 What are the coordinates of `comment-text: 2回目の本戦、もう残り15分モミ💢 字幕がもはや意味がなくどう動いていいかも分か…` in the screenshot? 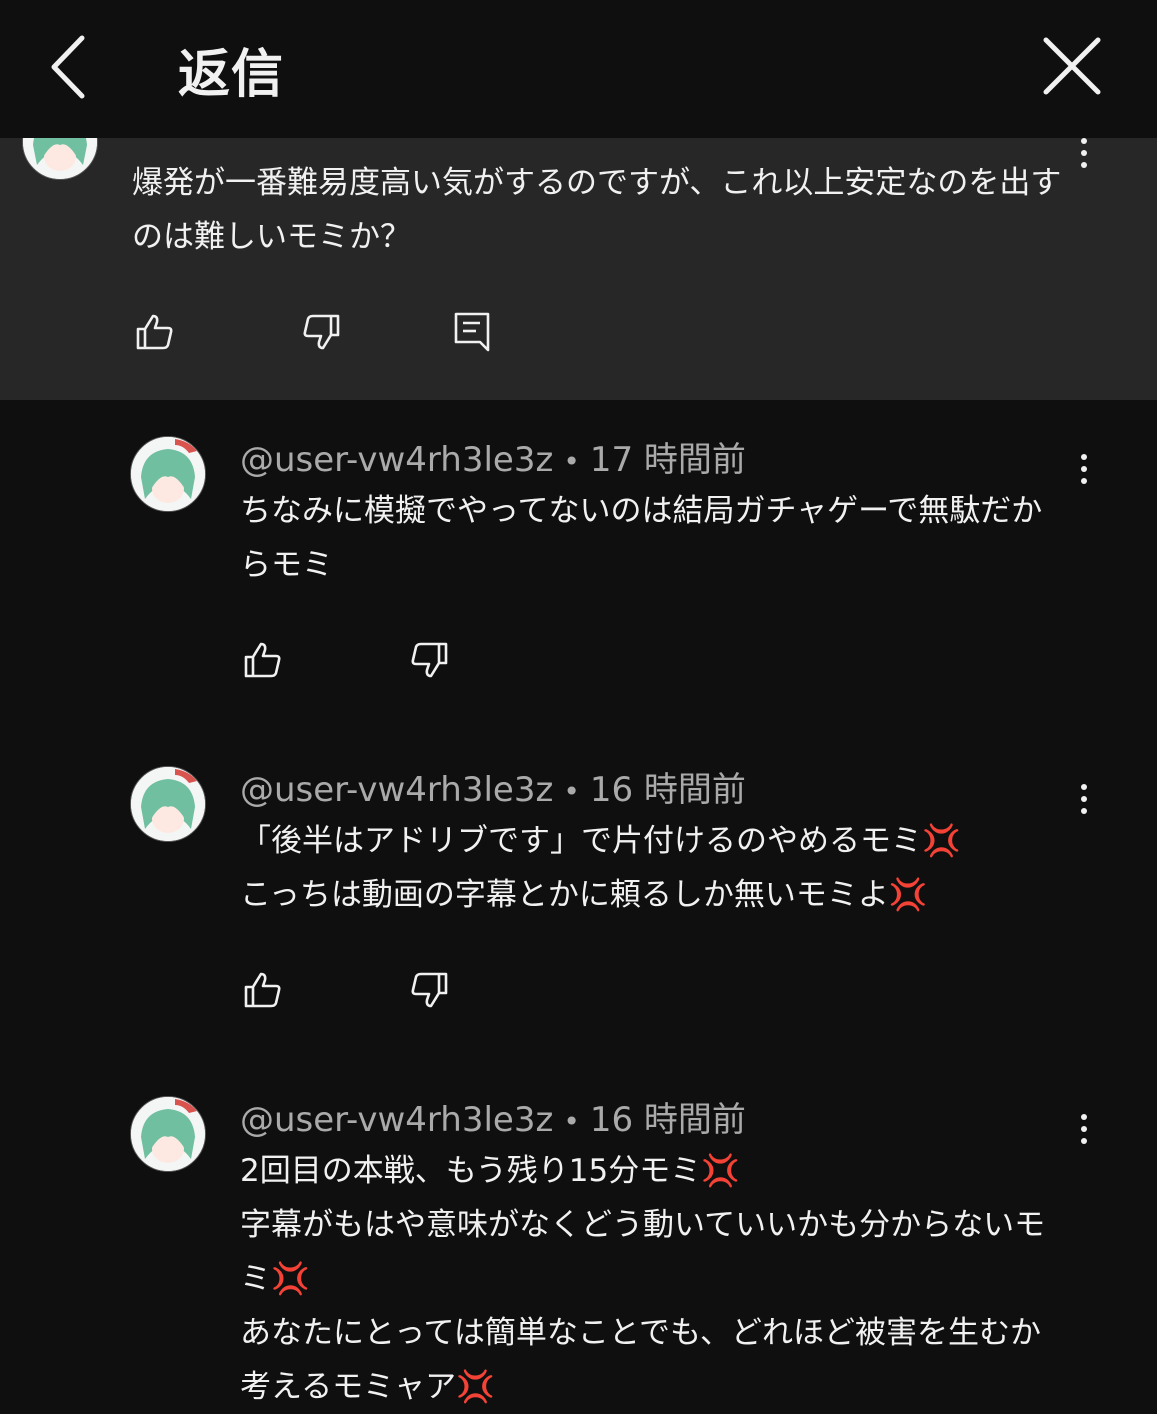 It's located at (655, 1279).